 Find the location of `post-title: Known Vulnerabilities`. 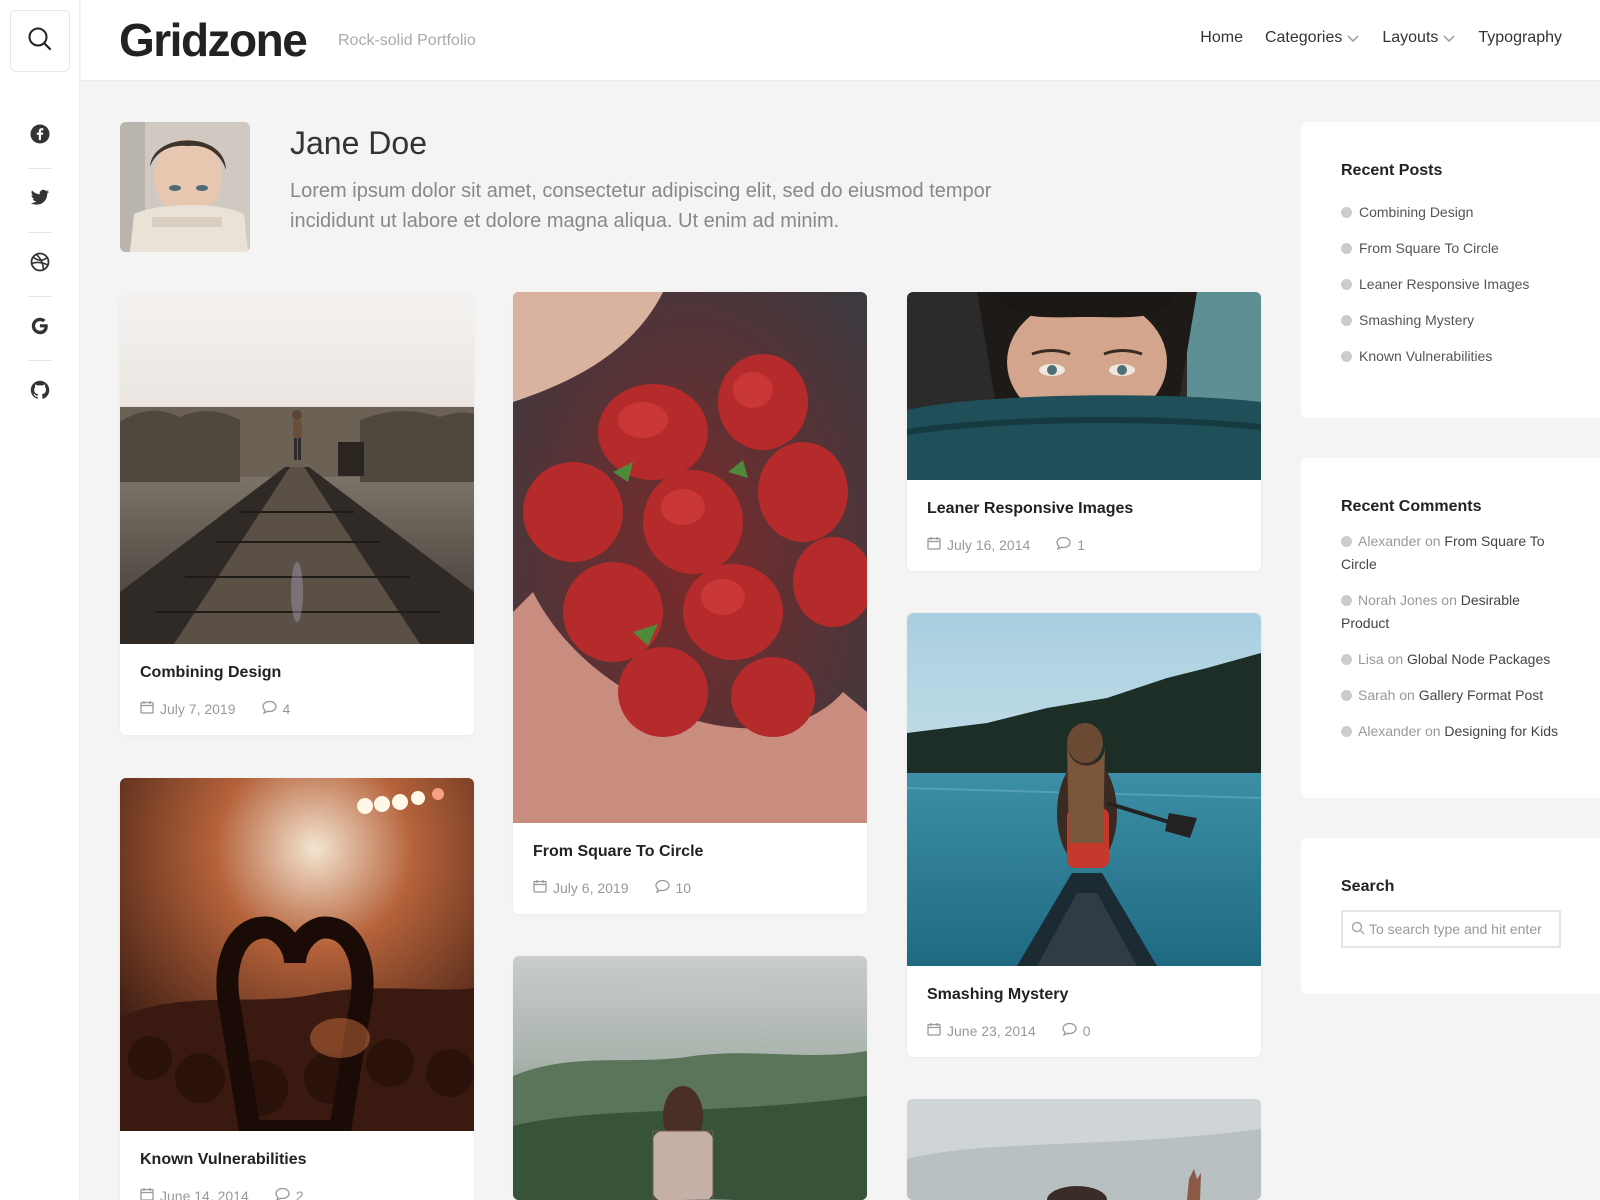

post-title: Known Vulnerabilities is located at coordinates (297, 1160).